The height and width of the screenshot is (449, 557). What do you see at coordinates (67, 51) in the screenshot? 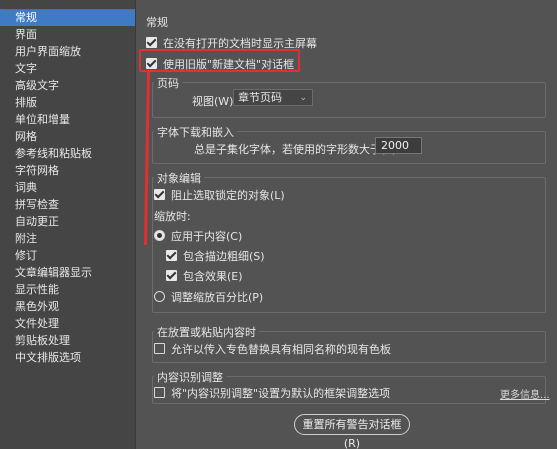
I see `sidebar-item: 用户界面缩放` at bounding box center [67, 51].